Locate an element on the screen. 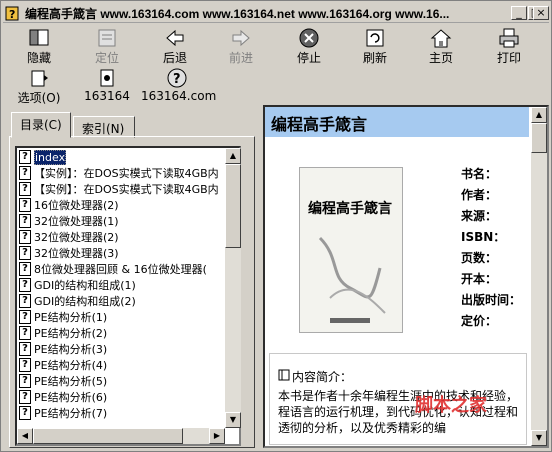  tree-vertical-scrollbar: ▲ ▼ is located at coordinates (233, 288).